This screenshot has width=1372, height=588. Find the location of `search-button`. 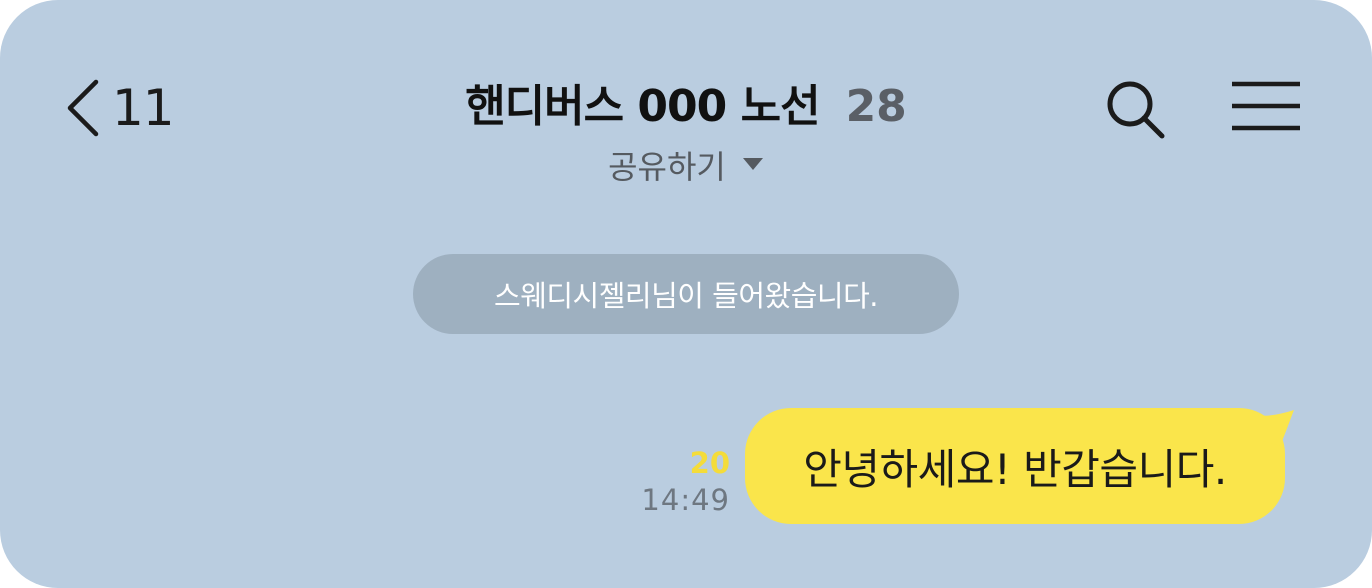

search-button is located at coordinates (1136, 112).